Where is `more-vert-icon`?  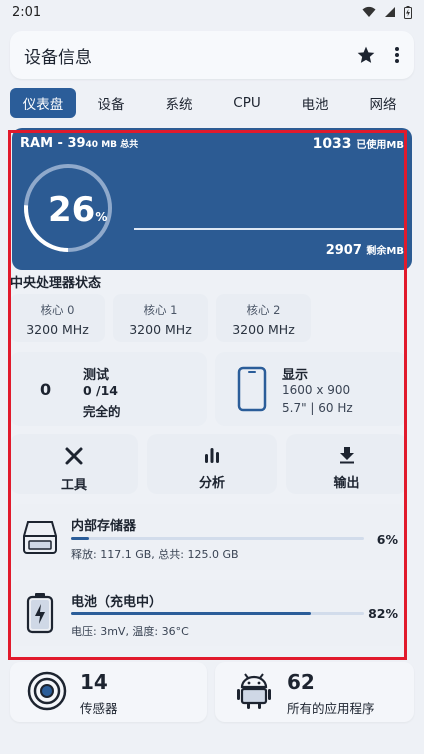
more-vert-icon is located at coordinates (397, 55).